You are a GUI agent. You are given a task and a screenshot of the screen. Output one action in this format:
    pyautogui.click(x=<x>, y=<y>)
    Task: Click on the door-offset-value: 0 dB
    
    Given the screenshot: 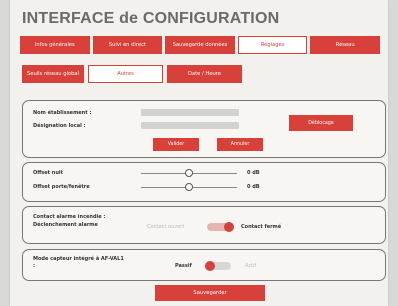 What is the action you would take?
    pyautogui.click(x=253, y=187)
    